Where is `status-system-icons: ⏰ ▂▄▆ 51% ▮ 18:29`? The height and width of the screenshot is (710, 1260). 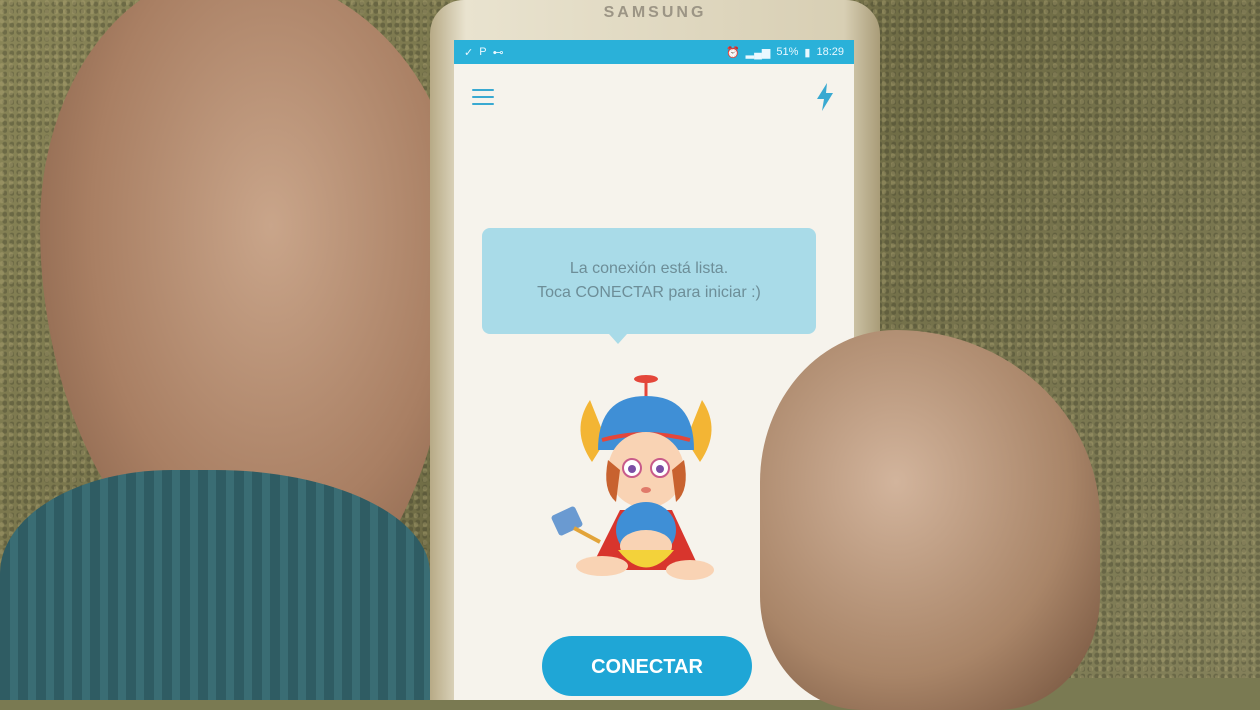 status-system-icons: ⏰ ▂▄▆ 51% ▮ 18:29 is located at coordinates (785, 52).